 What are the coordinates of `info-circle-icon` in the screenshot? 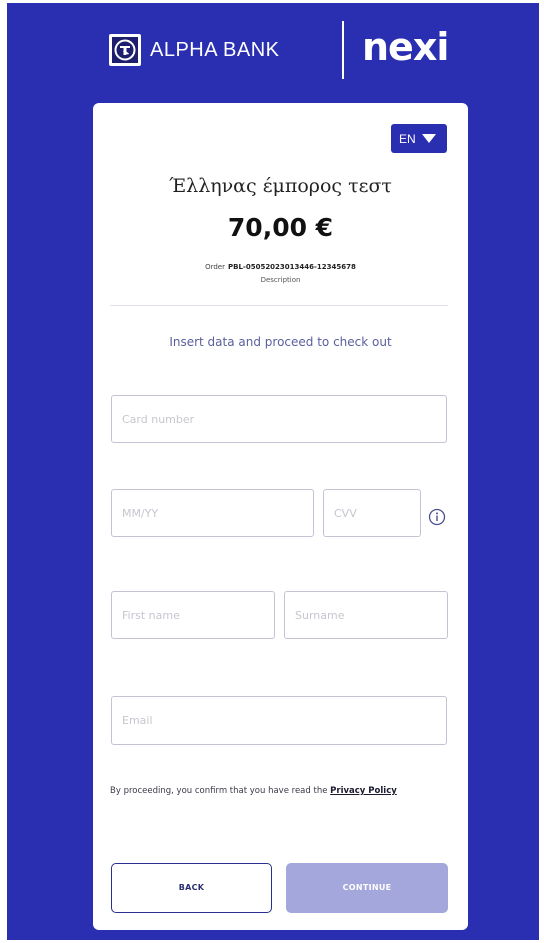 It's located at (437, 517).